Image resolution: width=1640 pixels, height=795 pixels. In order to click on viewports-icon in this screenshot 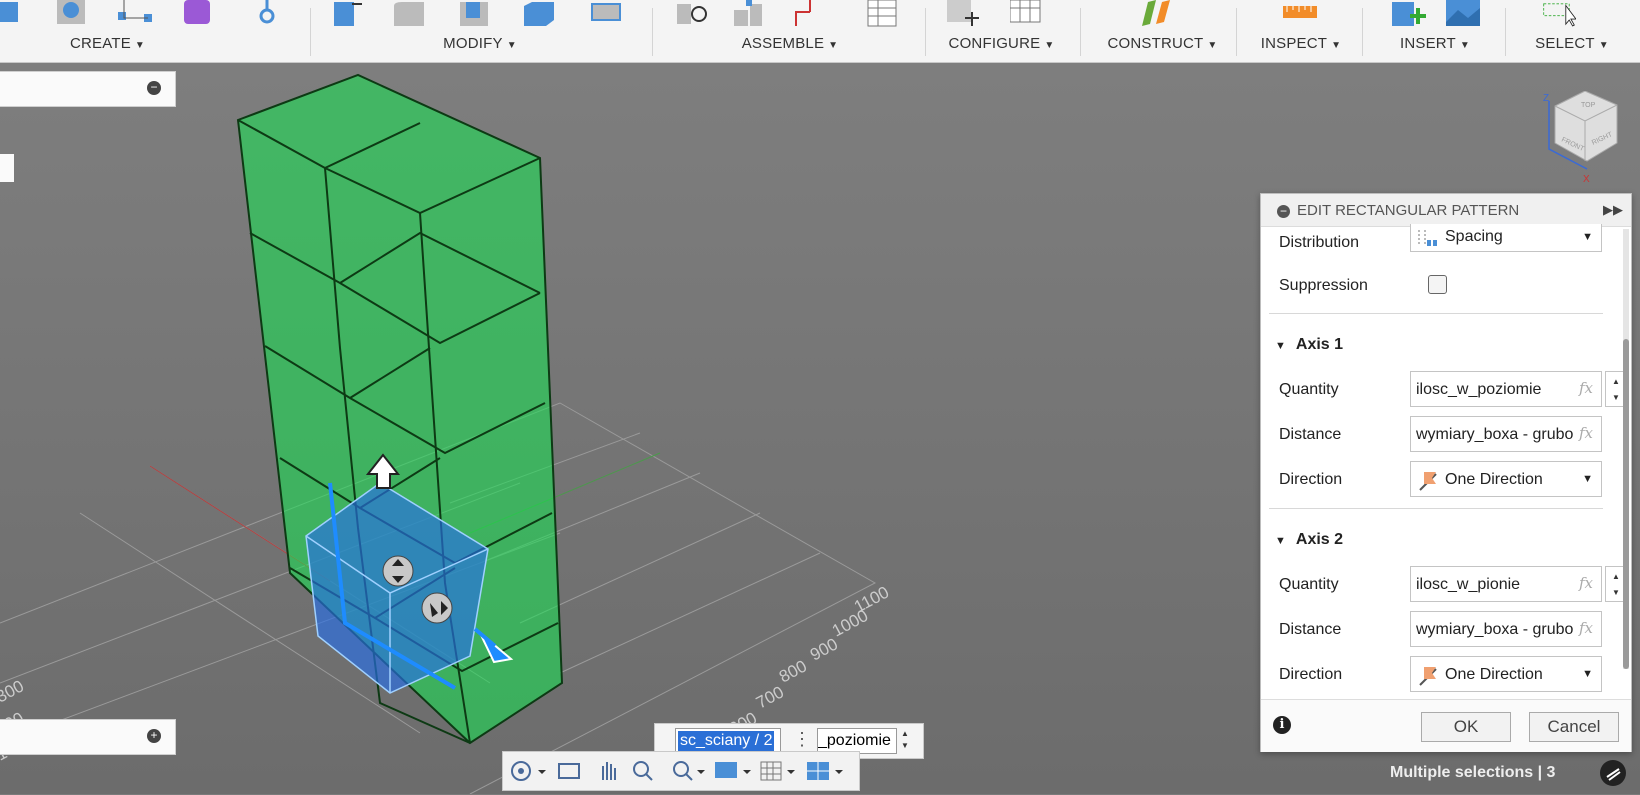, I will do `click(825, 771)`.